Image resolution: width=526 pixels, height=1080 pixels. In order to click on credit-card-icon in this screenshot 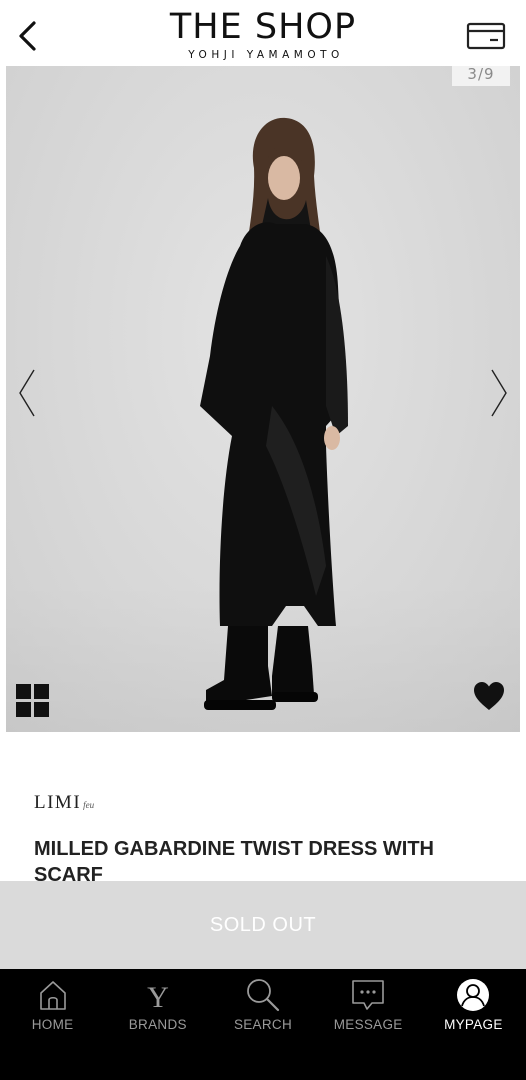, I will do `click(486, 36)`.